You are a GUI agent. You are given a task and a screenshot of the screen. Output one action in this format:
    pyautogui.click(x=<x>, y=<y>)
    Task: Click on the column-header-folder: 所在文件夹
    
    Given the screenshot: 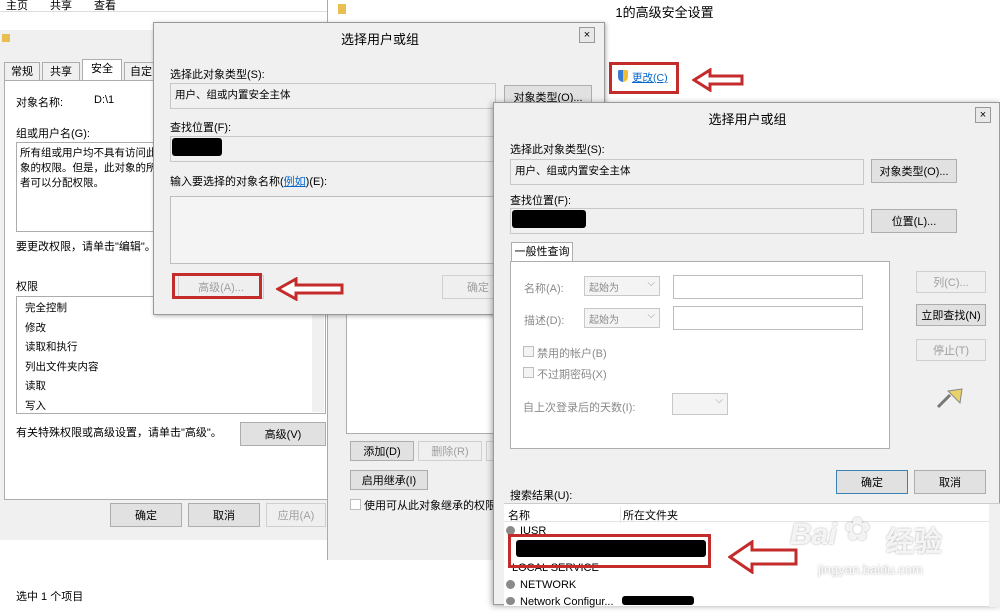 What is the action you would take?
    pyautogui.click(x=649, y=515)
    